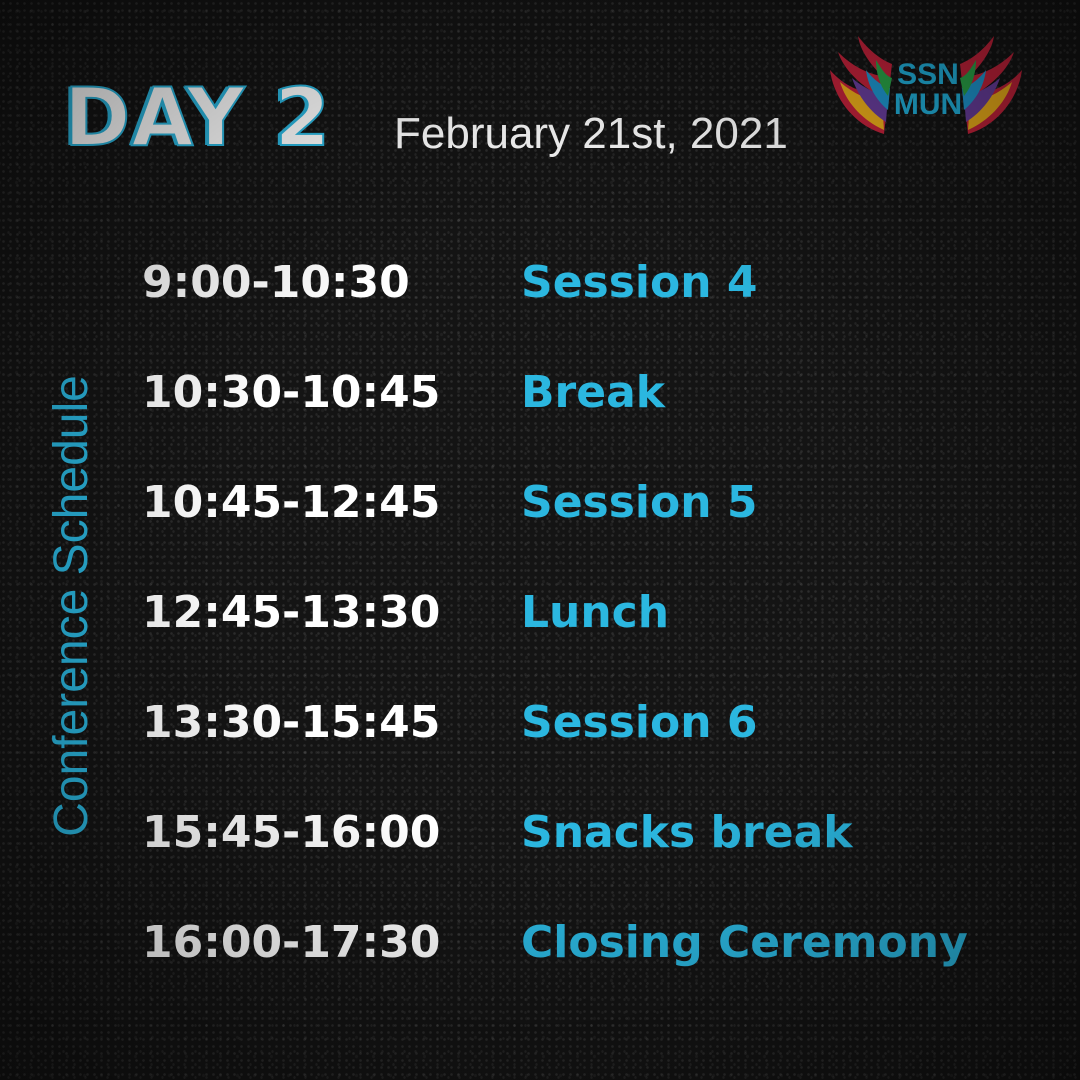  I want to click on logo-line-mun: MUN, so click(928, 104).